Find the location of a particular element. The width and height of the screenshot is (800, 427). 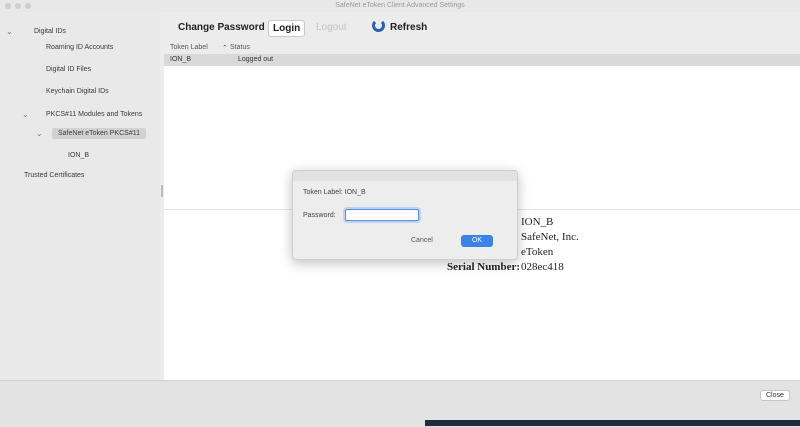

logout-button: Logout is located at coordinates (331, 27).